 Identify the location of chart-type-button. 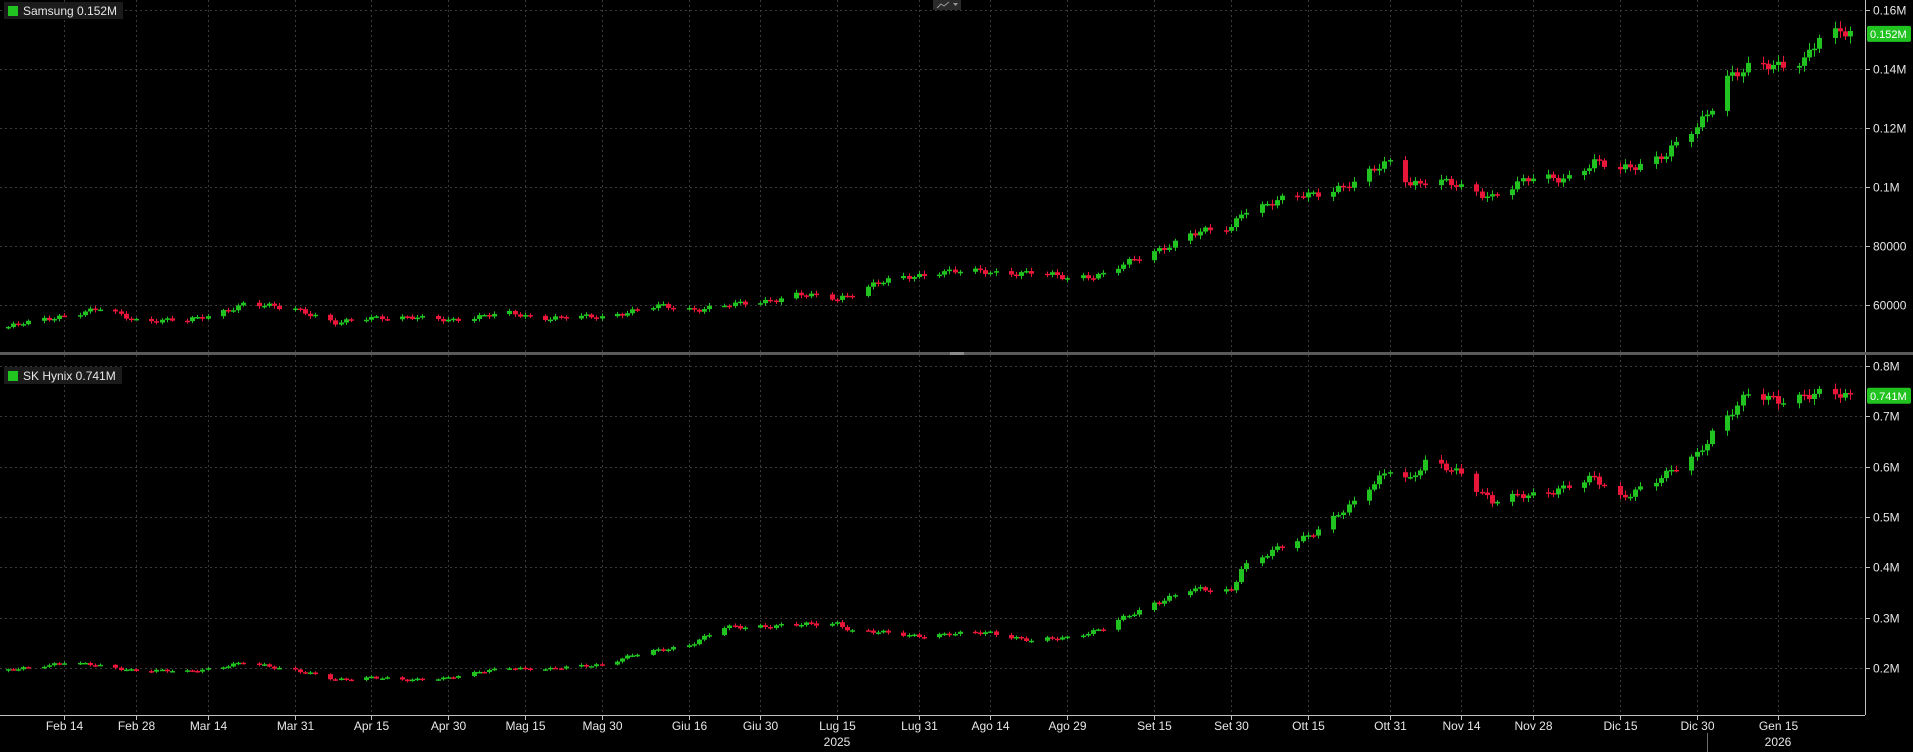
(947, 5).